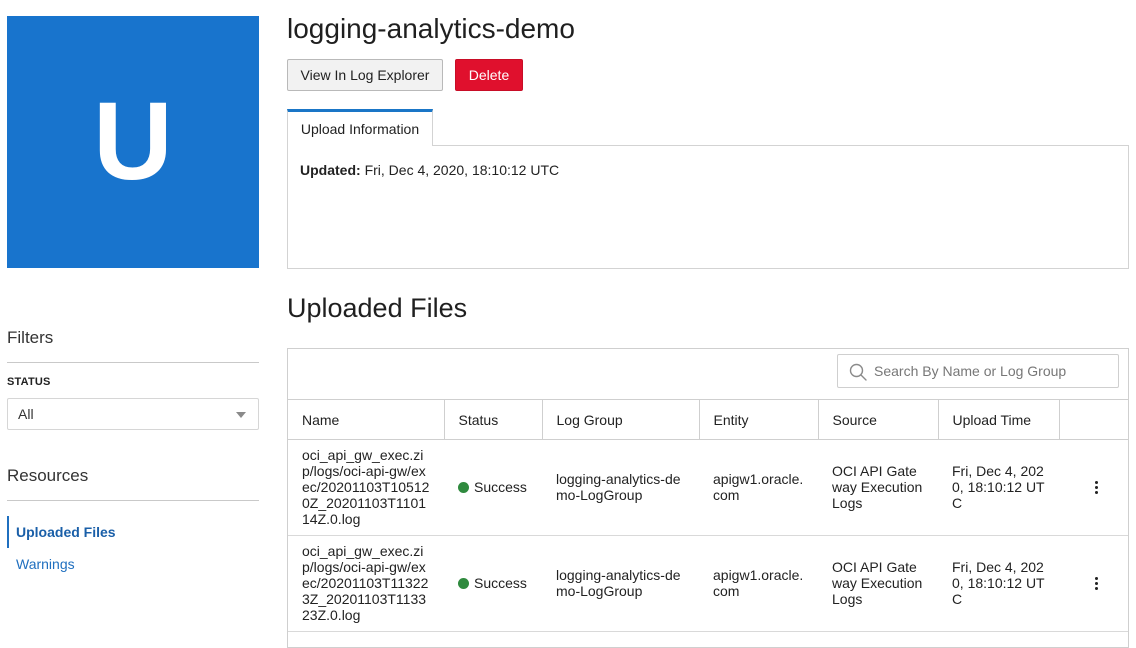 The width and height of the screenshot is (1136, 648). I want to click on search-input: Search By Name or Log Group, so click(978, 371).